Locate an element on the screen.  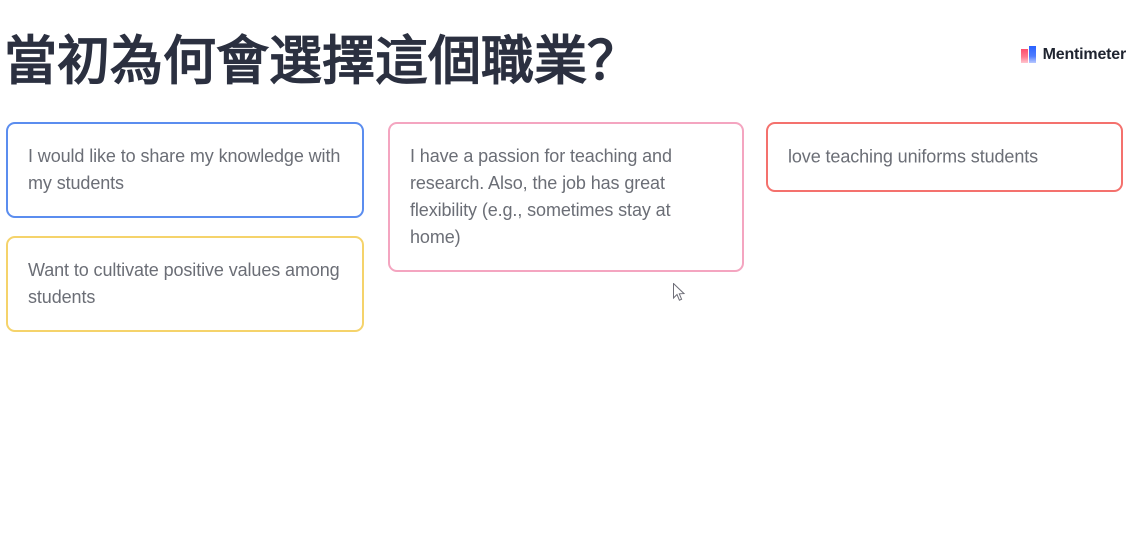
response-card-text: love teaching uniforms students is located at coordinates (913, 156).